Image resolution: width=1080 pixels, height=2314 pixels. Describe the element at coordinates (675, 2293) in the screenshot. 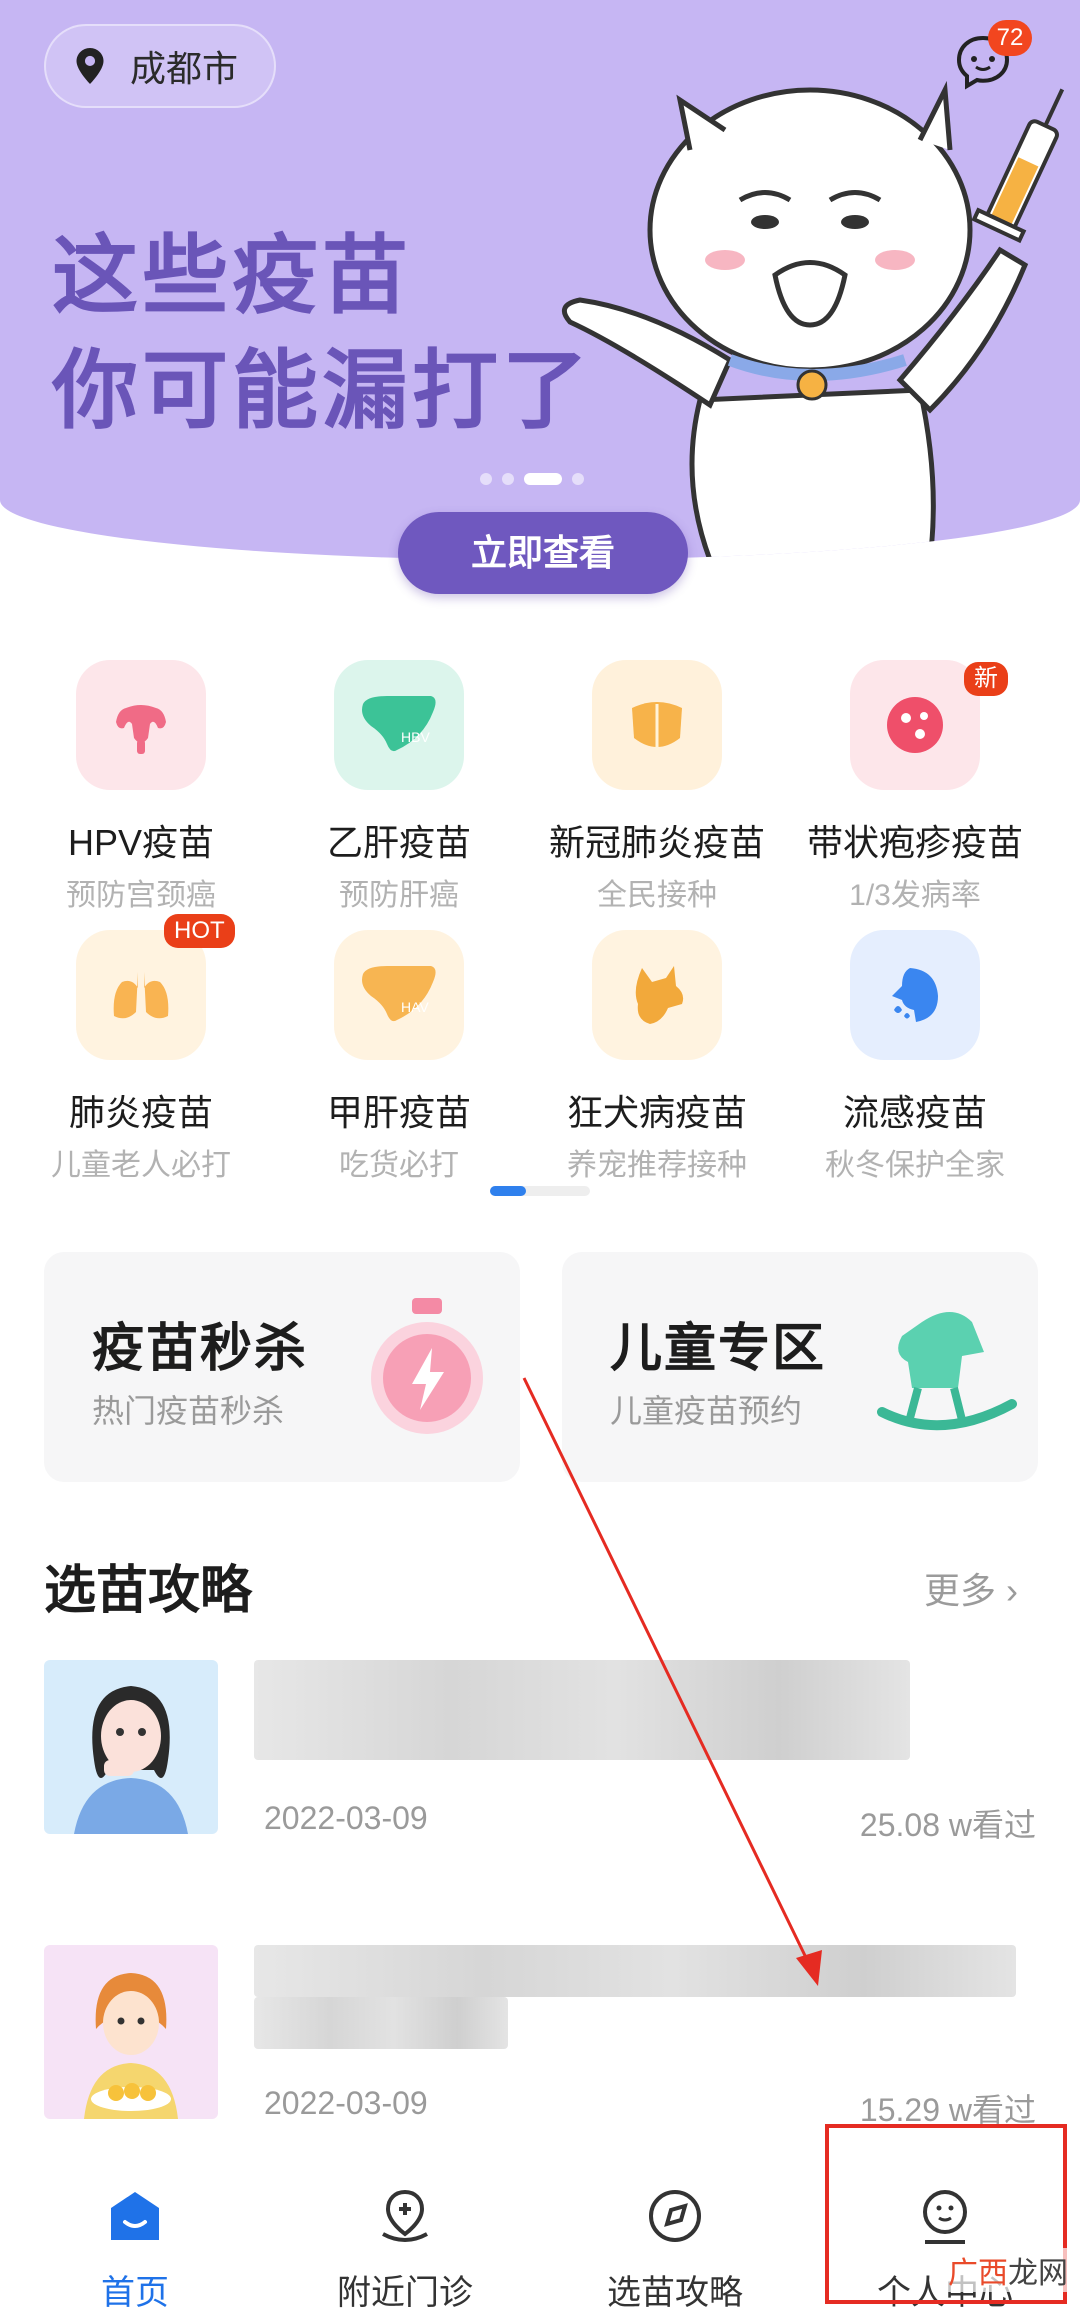

I see `tab-label: 选苗攻略` at that location.